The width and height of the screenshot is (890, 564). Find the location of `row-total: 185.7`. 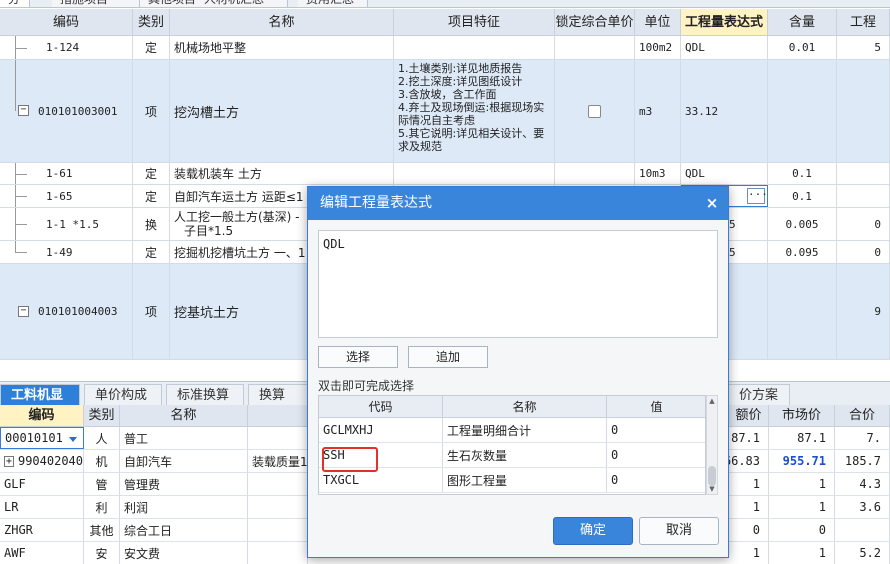

row-total: 185.7 is located at coordinates (862, 461).